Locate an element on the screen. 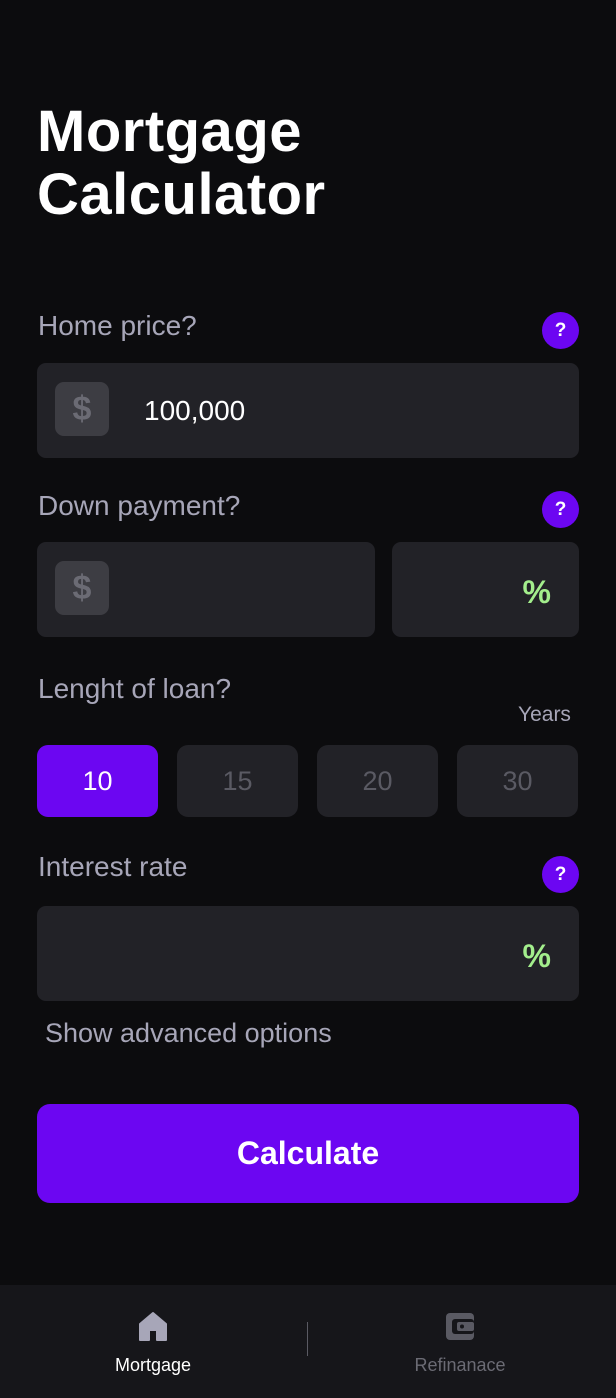  tab-refinance-label: Refinanace is located at coordinates (460, 1365).